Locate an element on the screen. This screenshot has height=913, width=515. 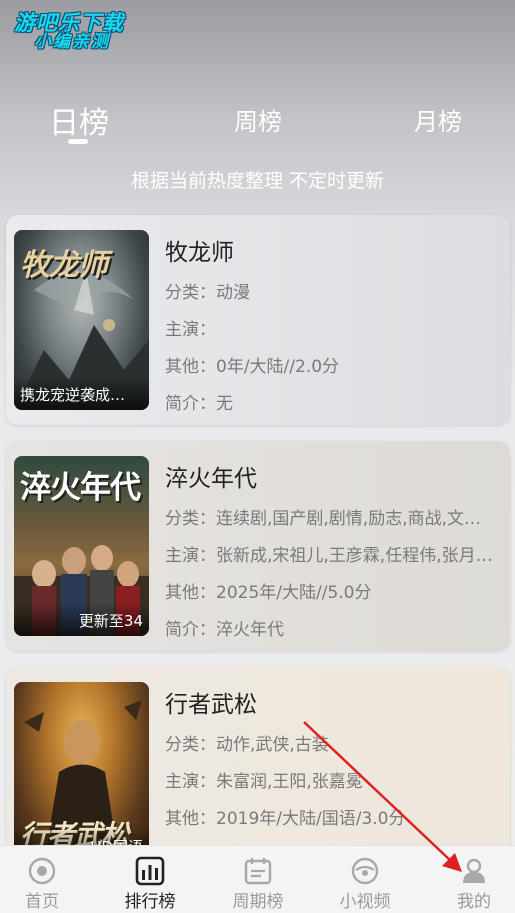
nav-label: 我的 is located at coordinates (474, 902).